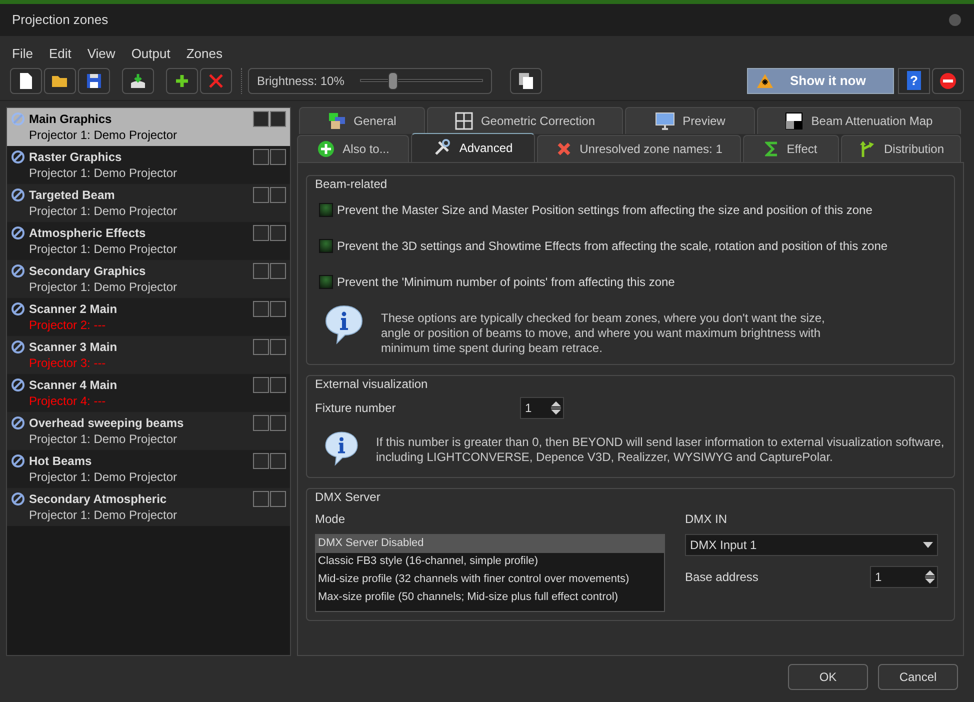  What do you see at coordinates (68, 324) in the screenshot?
I see `zone-projector: Projector 2: ---` at bounding box center [68, 324].